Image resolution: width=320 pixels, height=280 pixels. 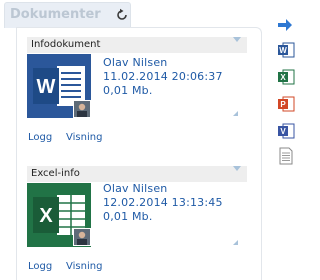 What do you see at coordinates (137, 45) in the screenshot?
I see `card-header: Infodokument` at bounding box center [137, 45].